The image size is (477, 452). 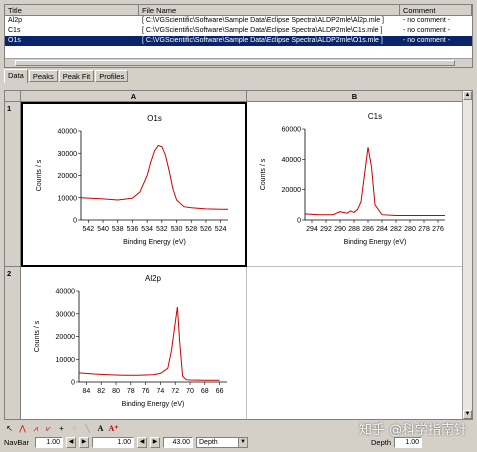 I want to click on x-tick-label: 68, so click(x=205, y=391).